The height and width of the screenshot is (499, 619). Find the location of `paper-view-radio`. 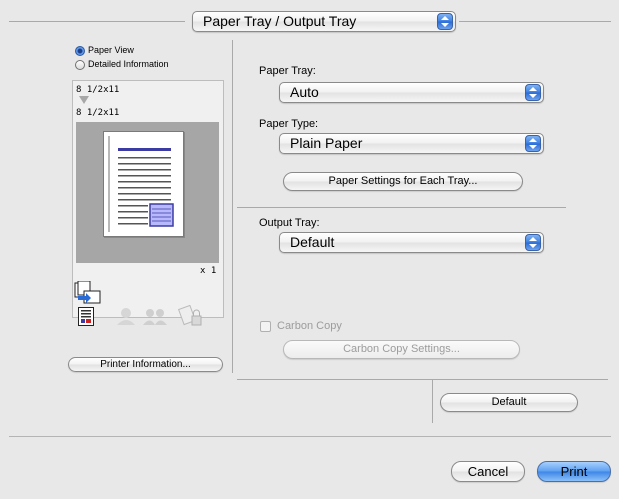

paper-view-radio is located at coordinates (80, 51).